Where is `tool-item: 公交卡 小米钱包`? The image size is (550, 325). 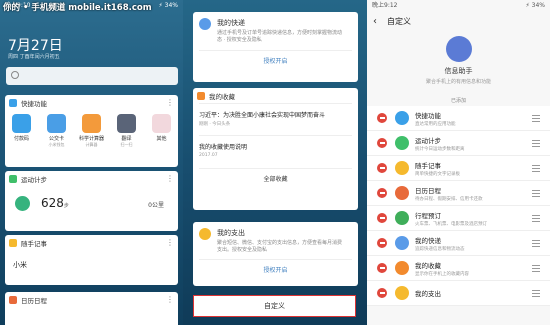
tool-item: 公交卡 小米钱包 is located at coordinates (56, 131).